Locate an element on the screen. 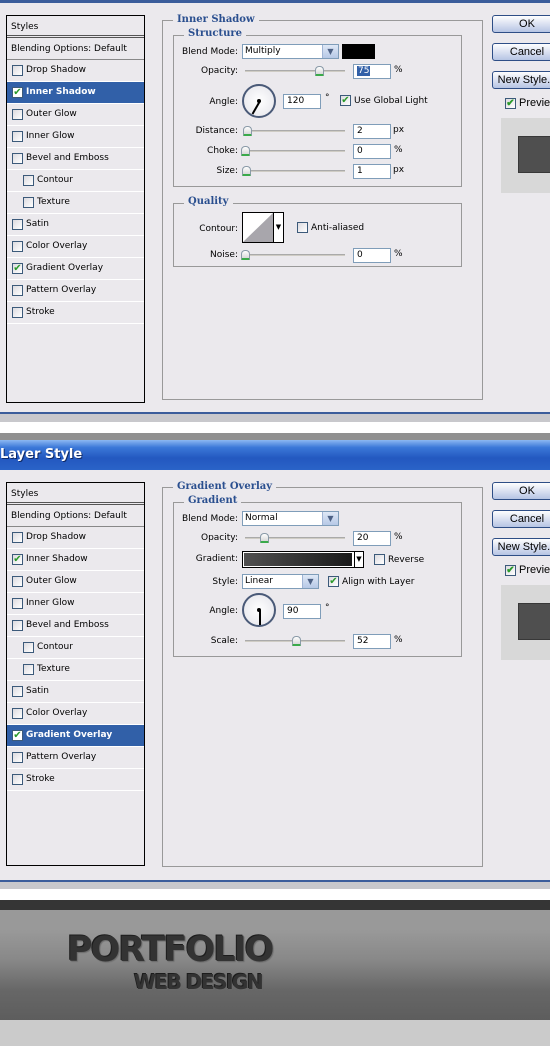  size-slider is located at coordinates (293, 171).